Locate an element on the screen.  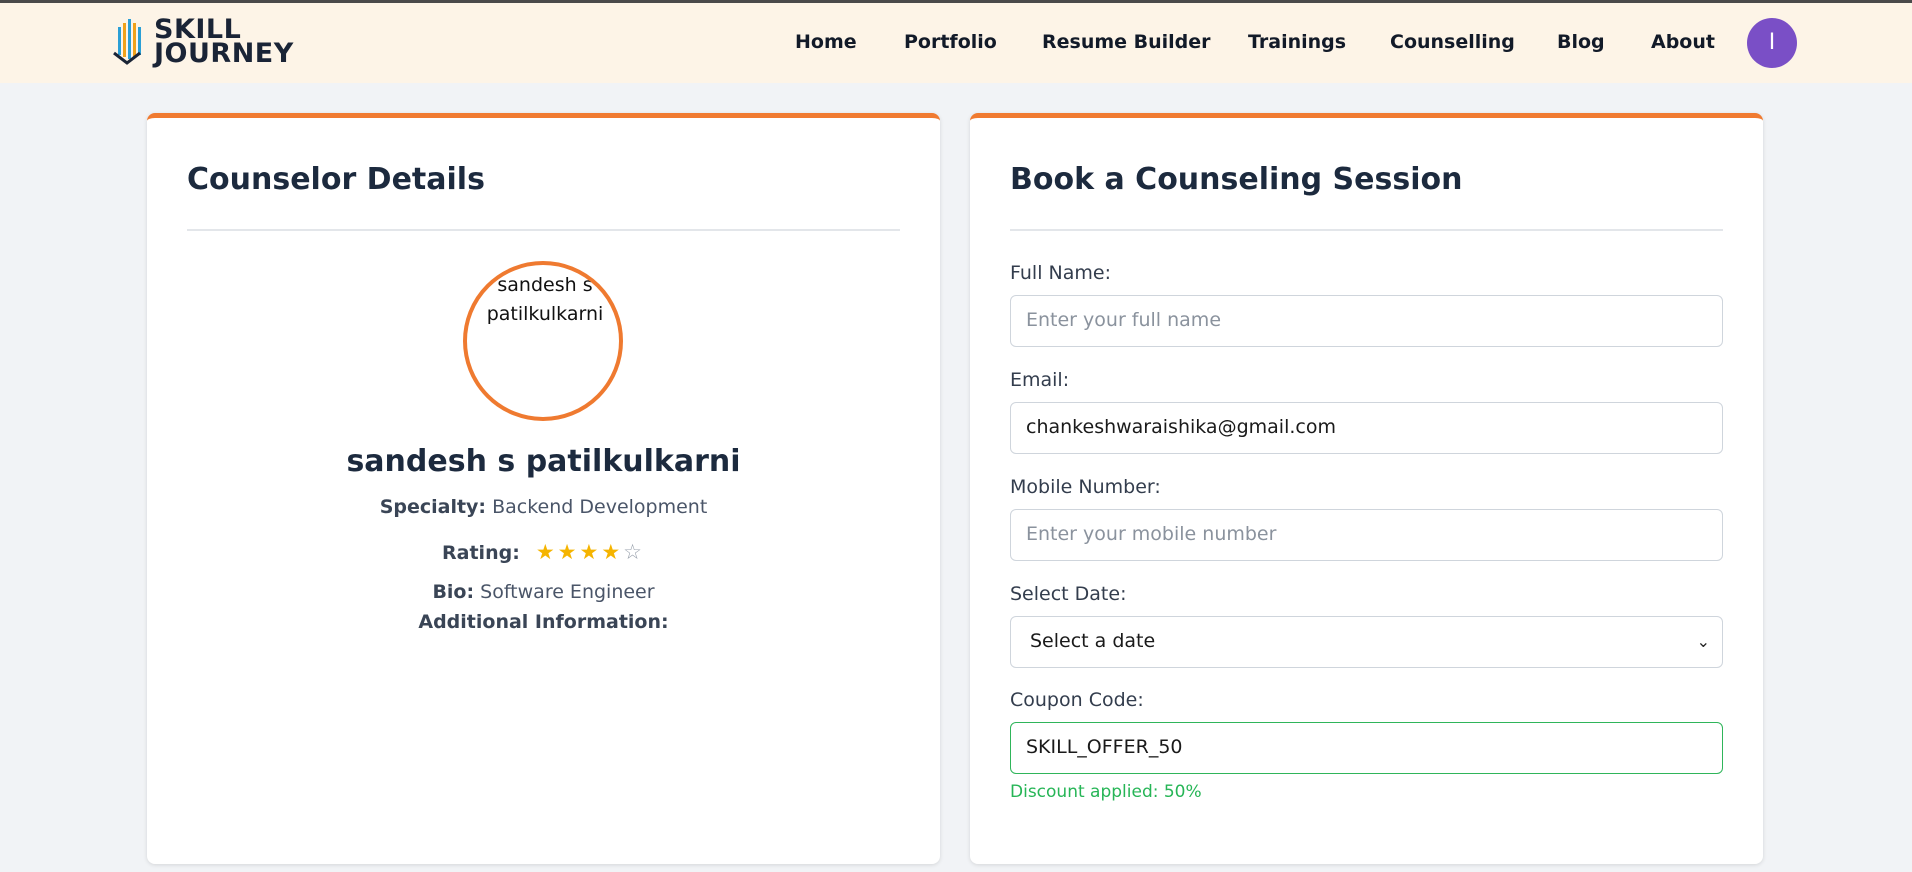
specialty-value: Backend Development is located at coordinates (600, 507).